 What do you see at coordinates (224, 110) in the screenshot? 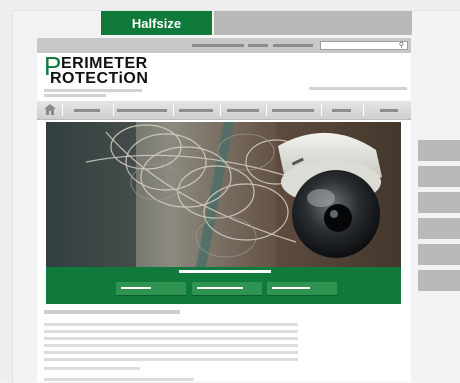
I see `main-navigation` at bounding box center [224, 110].